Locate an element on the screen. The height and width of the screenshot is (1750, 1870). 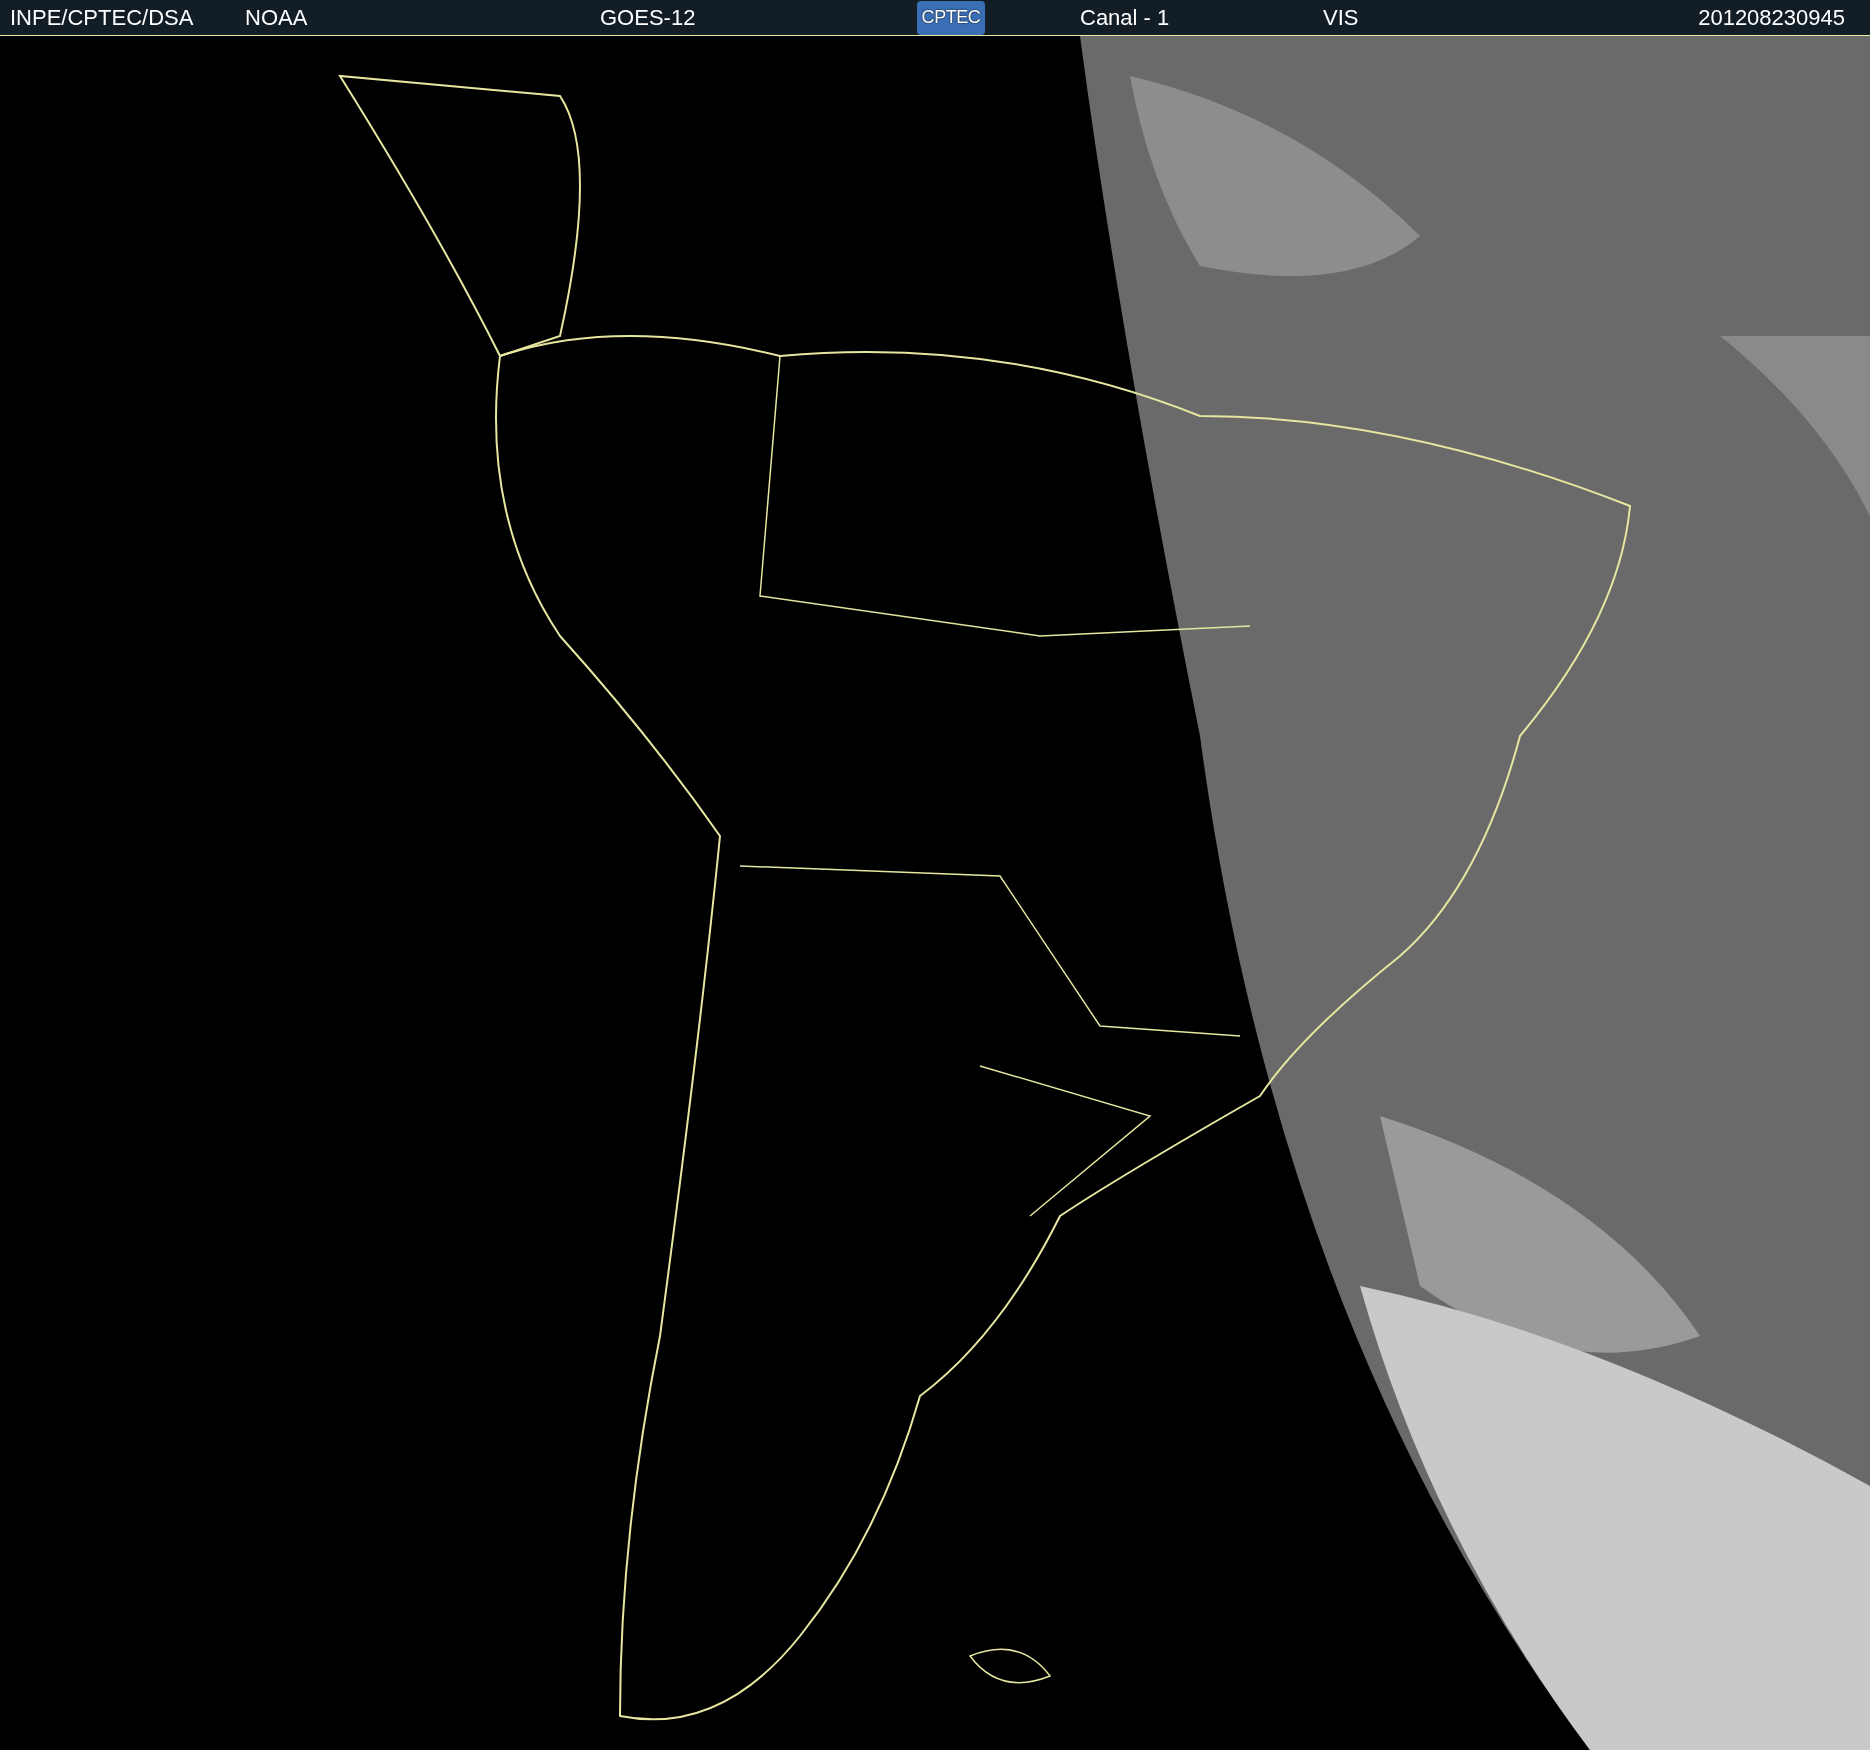
agency-label: NOAA is located at coordinates (277, 17).